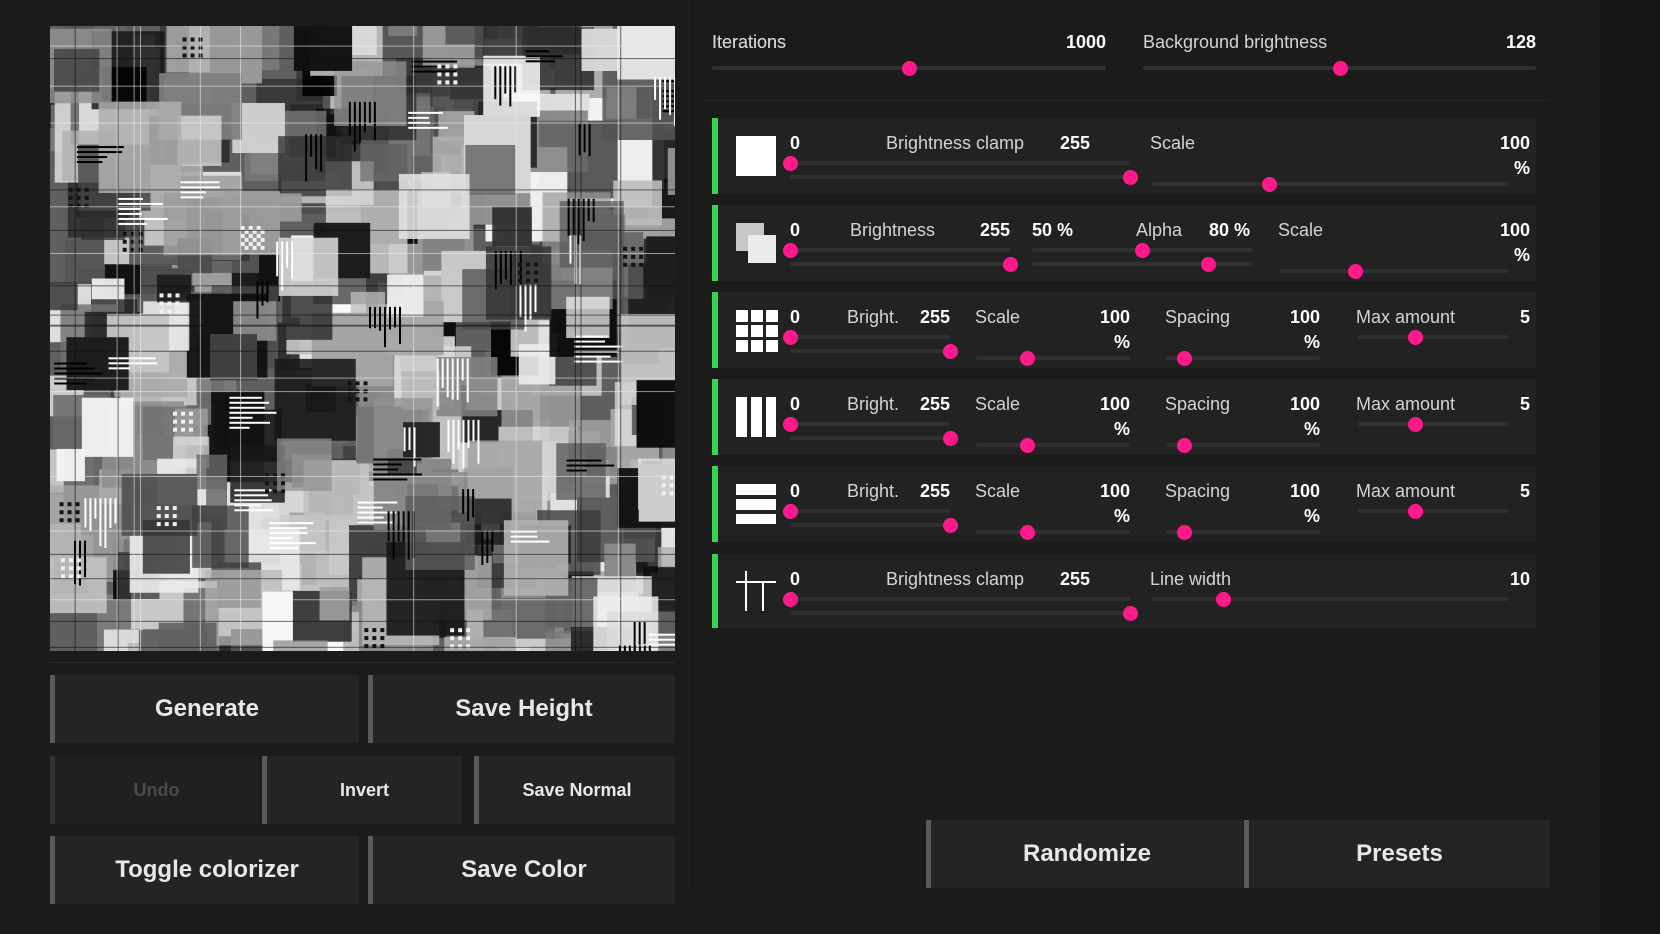  I want to click on alpha-max-value: 80 %, so click(1229, 230).